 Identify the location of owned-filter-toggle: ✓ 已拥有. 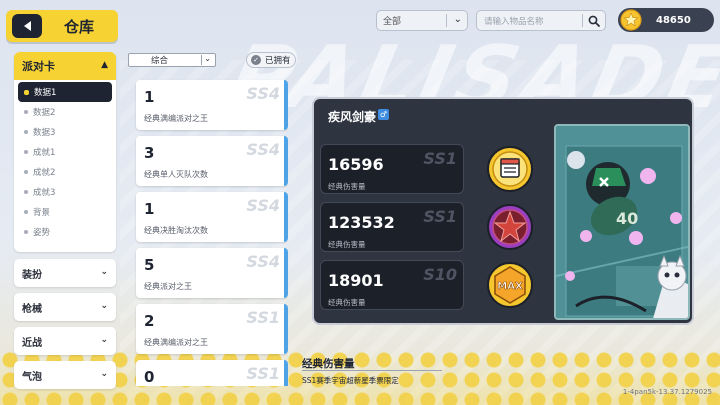
(271, 60).